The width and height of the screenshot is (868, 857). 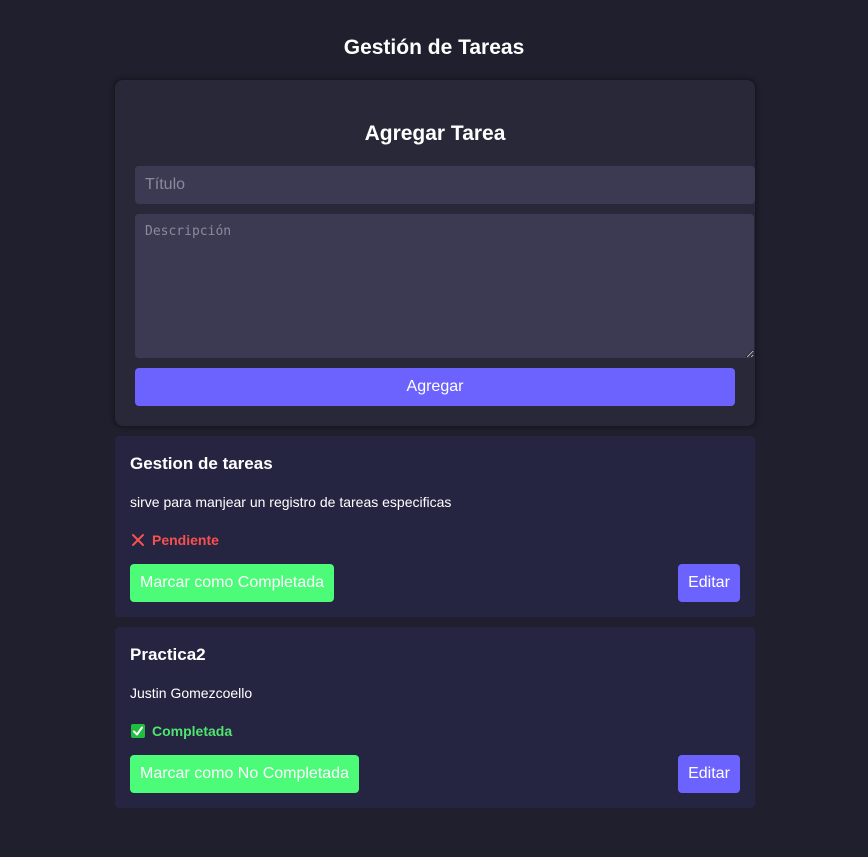 What do you see at coordinates (435, 133) in the screenshot?
I see `form-title: Agregar Tarea` at bounding box center [435, 133].